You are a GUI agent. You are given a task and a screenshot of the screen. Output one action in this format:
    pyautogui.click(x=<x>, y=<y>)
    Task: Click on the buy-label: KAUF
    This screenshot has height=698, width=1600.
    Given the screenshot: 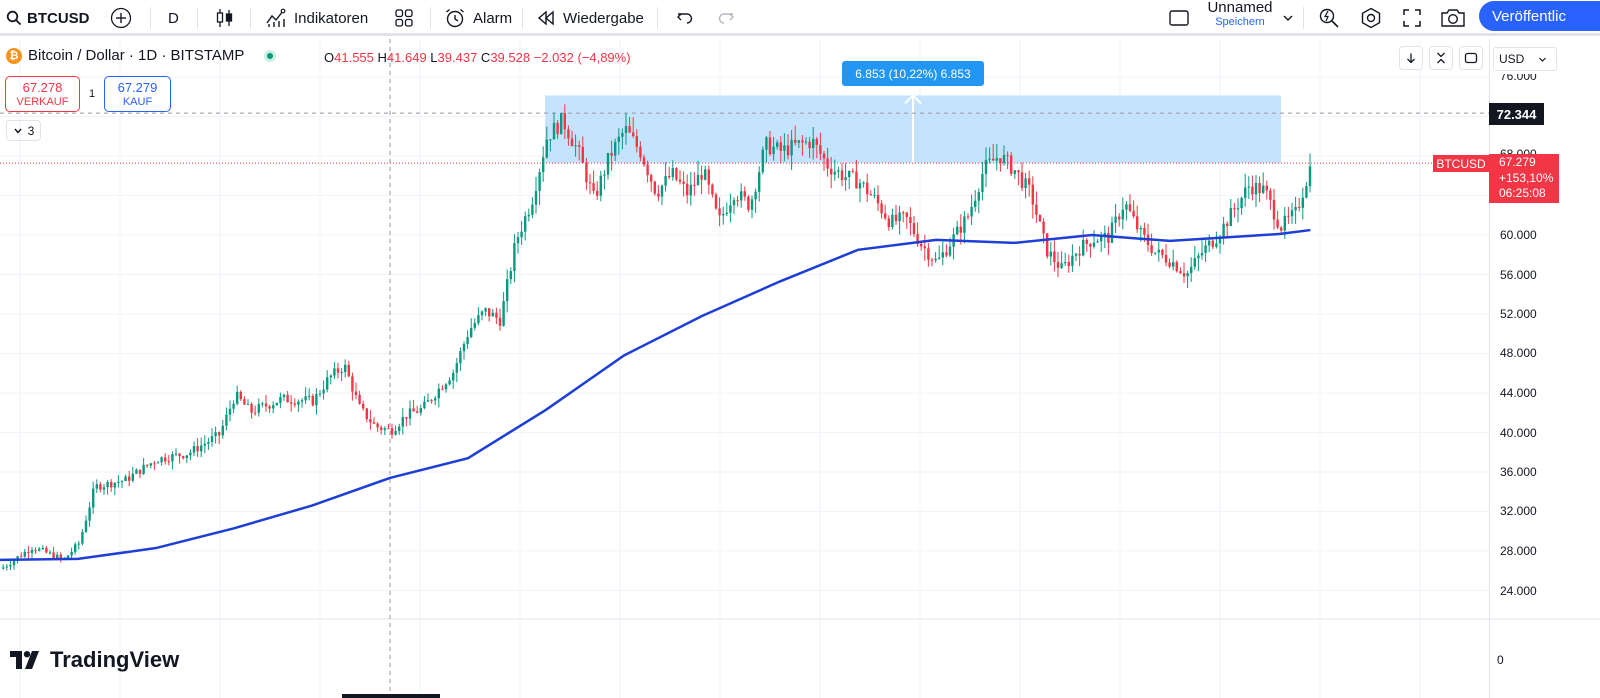 What is the action you would take?
    pyautogui.click(x=137, y=102)
    